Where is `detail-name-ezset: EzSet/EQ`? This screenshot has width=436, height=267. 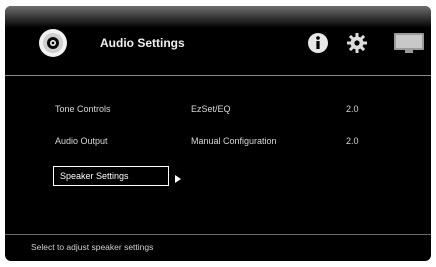
detail-name-ezset: EzSet/EQ is located at coordinates (211, 109).